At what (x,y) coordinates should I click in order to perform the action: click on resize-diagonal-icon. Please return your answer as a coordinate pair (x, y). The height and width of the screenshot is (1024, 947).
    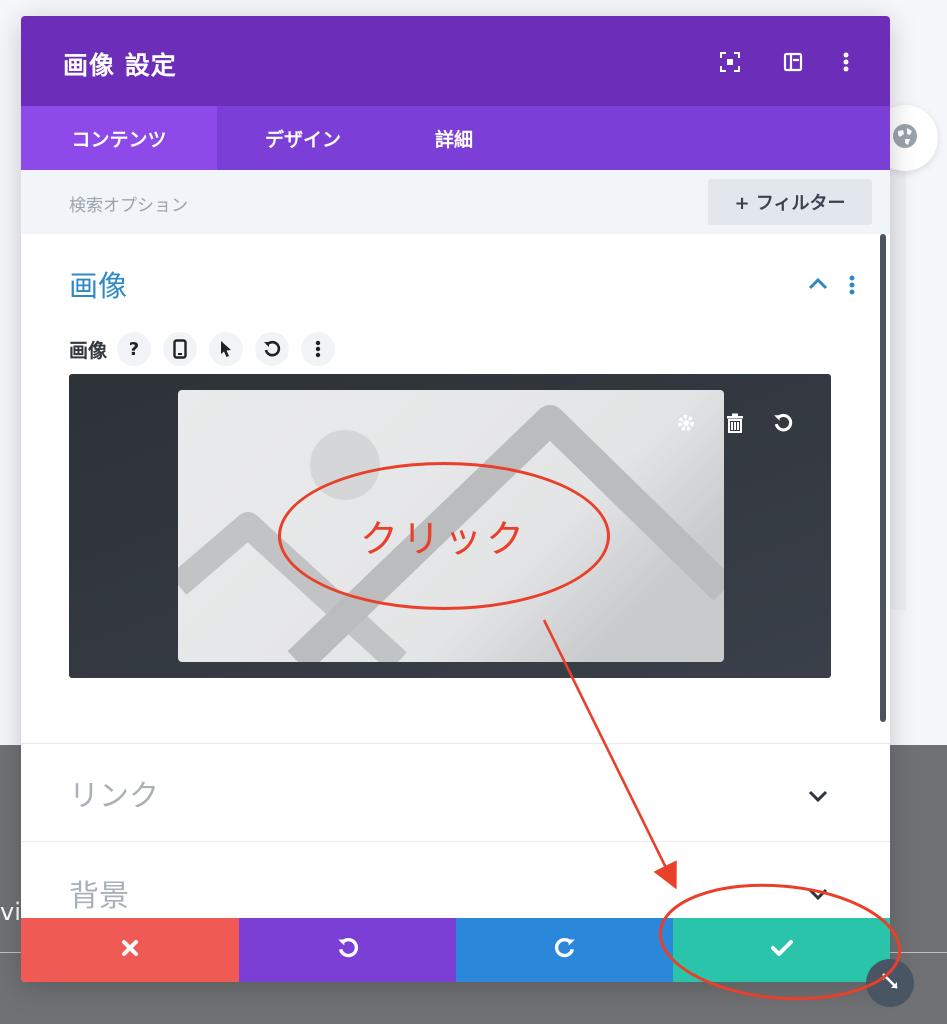
    Looking at the image, I should click on (890, 983).